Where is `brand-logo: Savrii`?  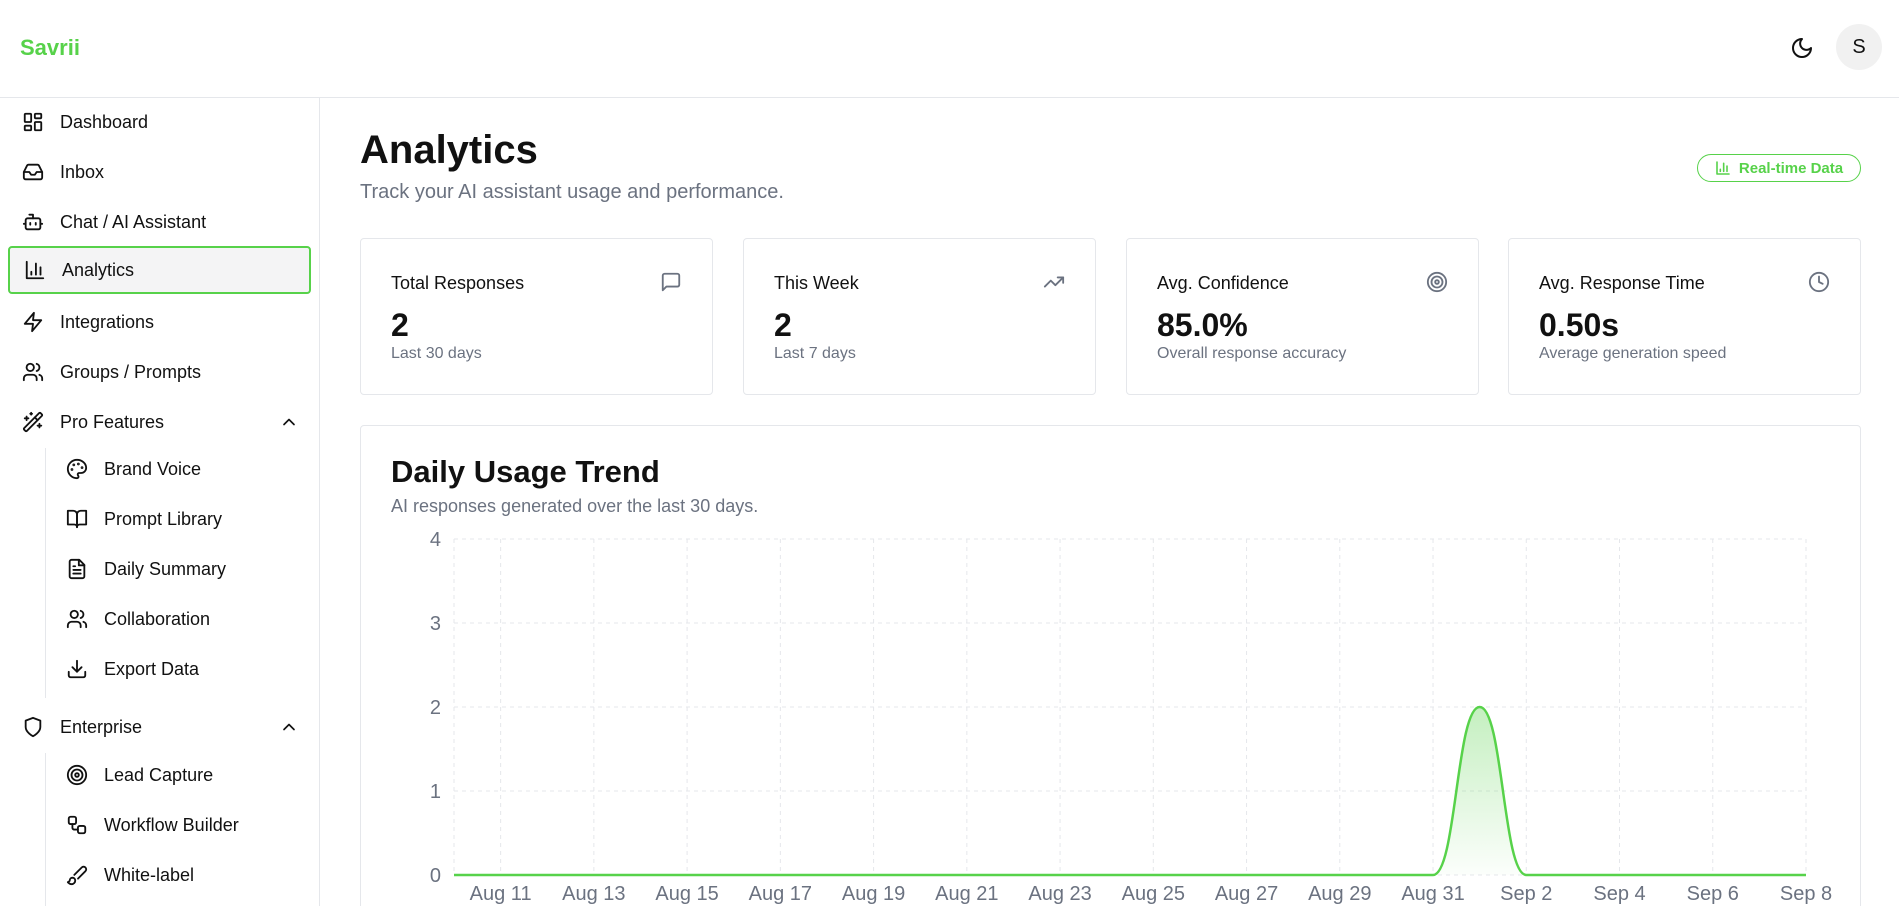 brand-logo: Savrii is located at coordinates (50, 48).